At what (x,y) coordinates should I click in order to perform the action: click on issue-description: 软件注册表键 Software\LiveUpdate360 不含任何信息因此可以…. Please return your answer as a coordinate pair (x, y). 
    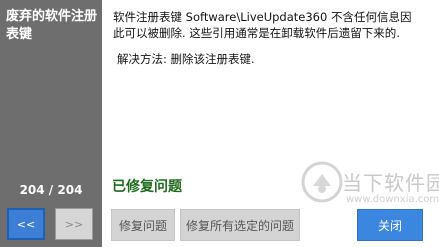
    Looking at the image, I should click on (262, 25).